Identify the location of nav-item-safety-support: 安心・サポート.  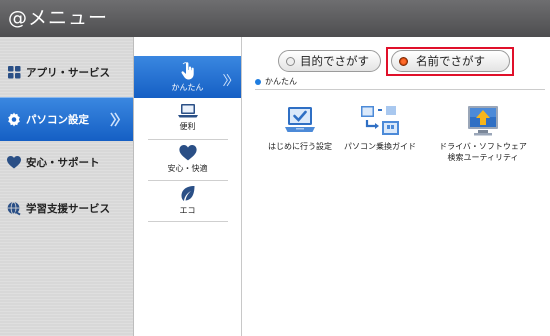
(66, 162).